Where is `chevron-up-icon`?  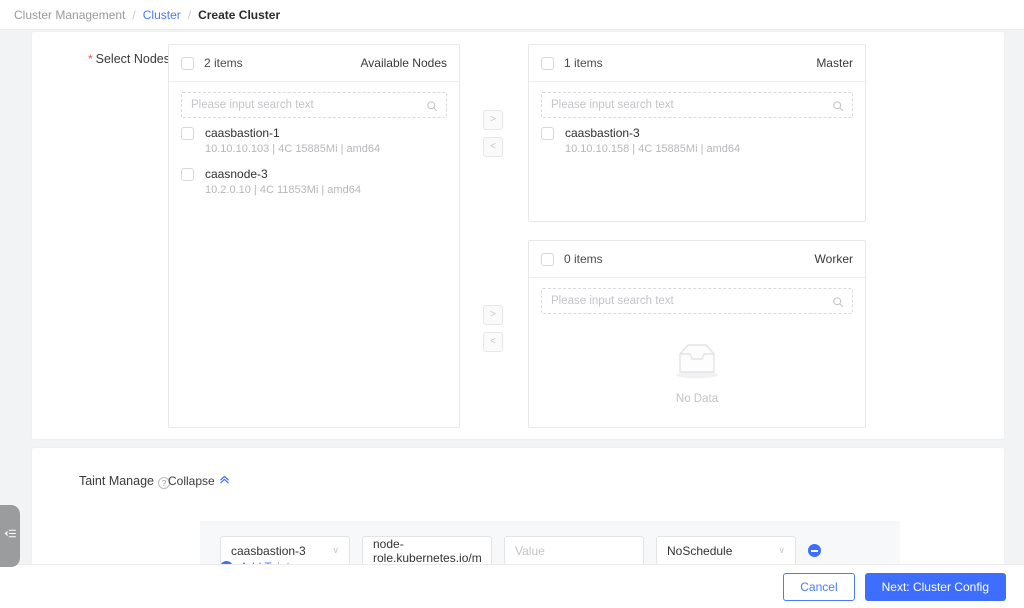 chevron-up-icon is located at coordinates (224, 481).